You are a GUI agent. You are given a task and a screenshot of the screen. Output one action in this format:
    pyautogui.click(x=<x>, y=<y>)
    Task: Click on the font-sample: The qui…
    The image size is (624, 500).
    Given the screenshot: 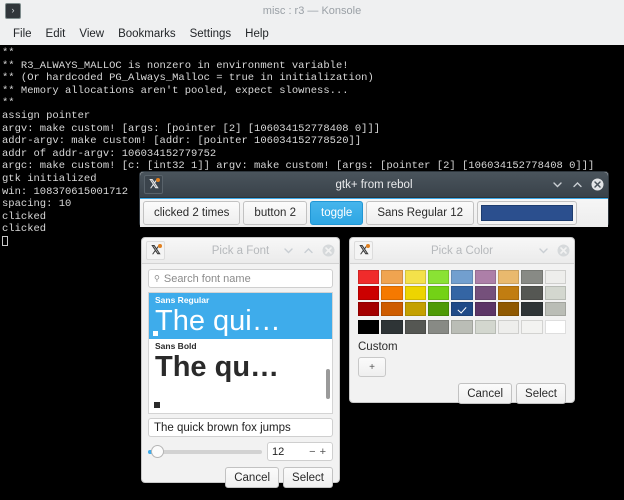 What is the action you would take?
    pyautogui.click(x=218, y=321)
    